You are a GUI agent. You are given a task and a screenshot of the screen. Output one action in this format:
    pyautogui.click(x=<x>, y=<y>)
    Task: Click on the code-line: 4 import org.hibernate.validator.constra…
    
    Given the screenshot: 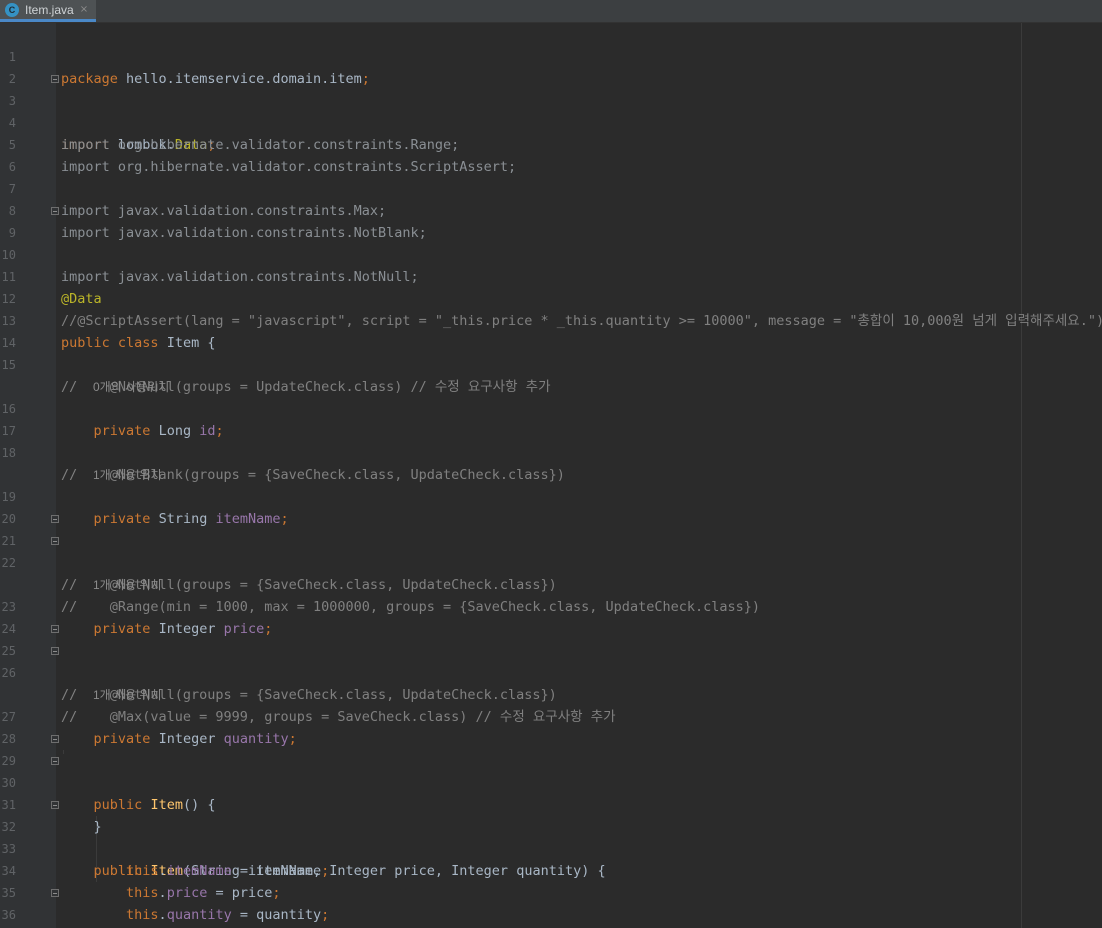 What is the action you would take?
    pyautogui.click(x=551, y=121)
    